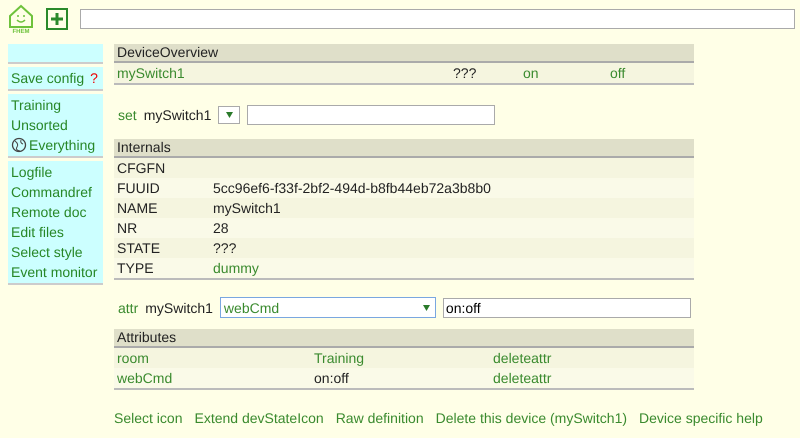 The width and height of the screenshot is (800, 438). I want to click on device-link: mySwitch1, so click(285, 73).